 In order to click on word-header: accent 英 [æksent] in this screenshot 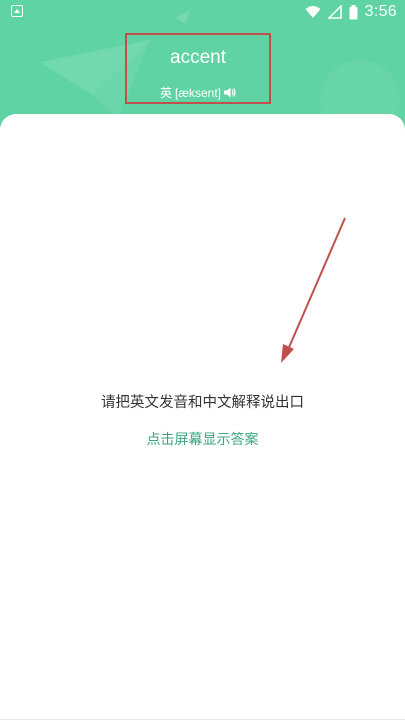, I will do `click(198, 68)`.